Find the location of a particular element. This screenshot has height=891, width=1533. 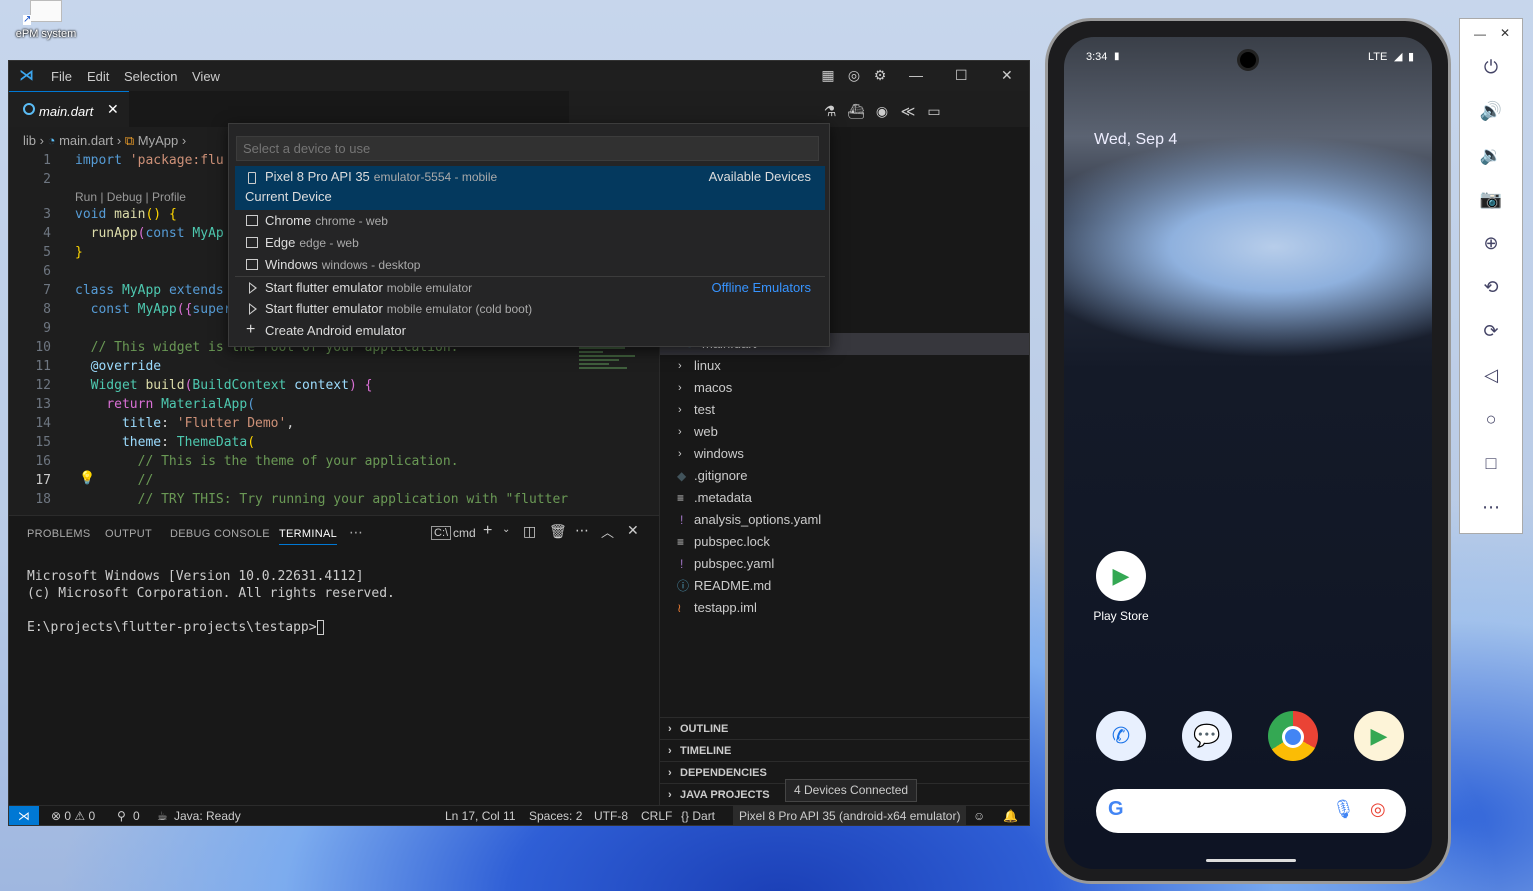

close-window-icon: ✕ is located at coordinates (1007, 75).